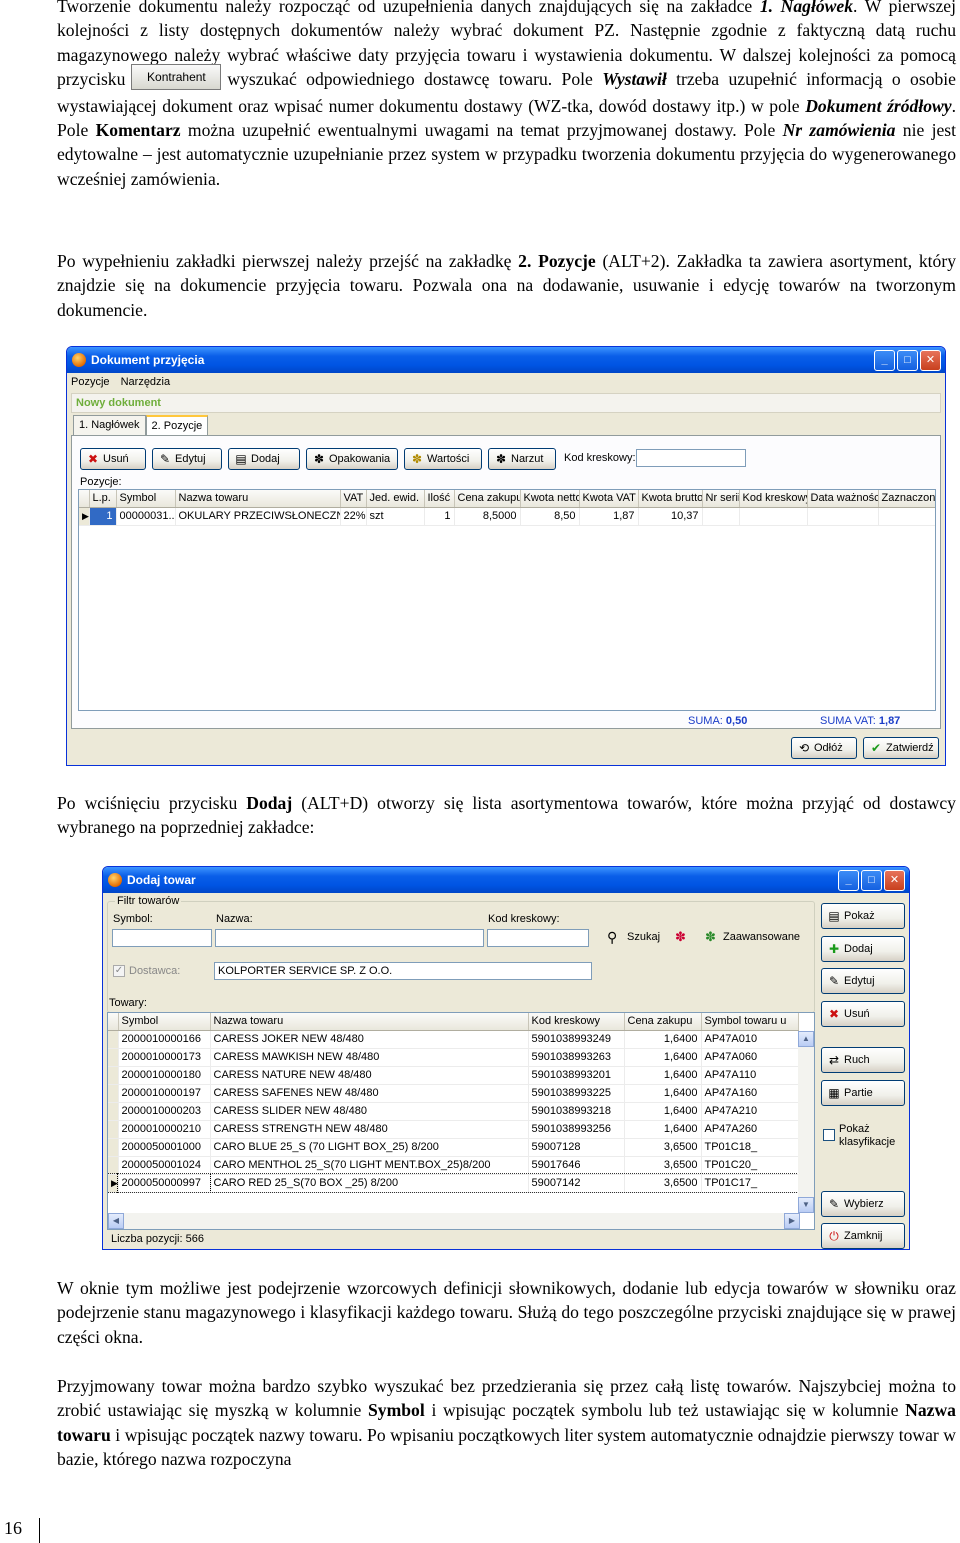  What do you see at coordinates (858, 1093) in the screenshot?
I see `button-label: Partie` at bounding box center [858, 1093].